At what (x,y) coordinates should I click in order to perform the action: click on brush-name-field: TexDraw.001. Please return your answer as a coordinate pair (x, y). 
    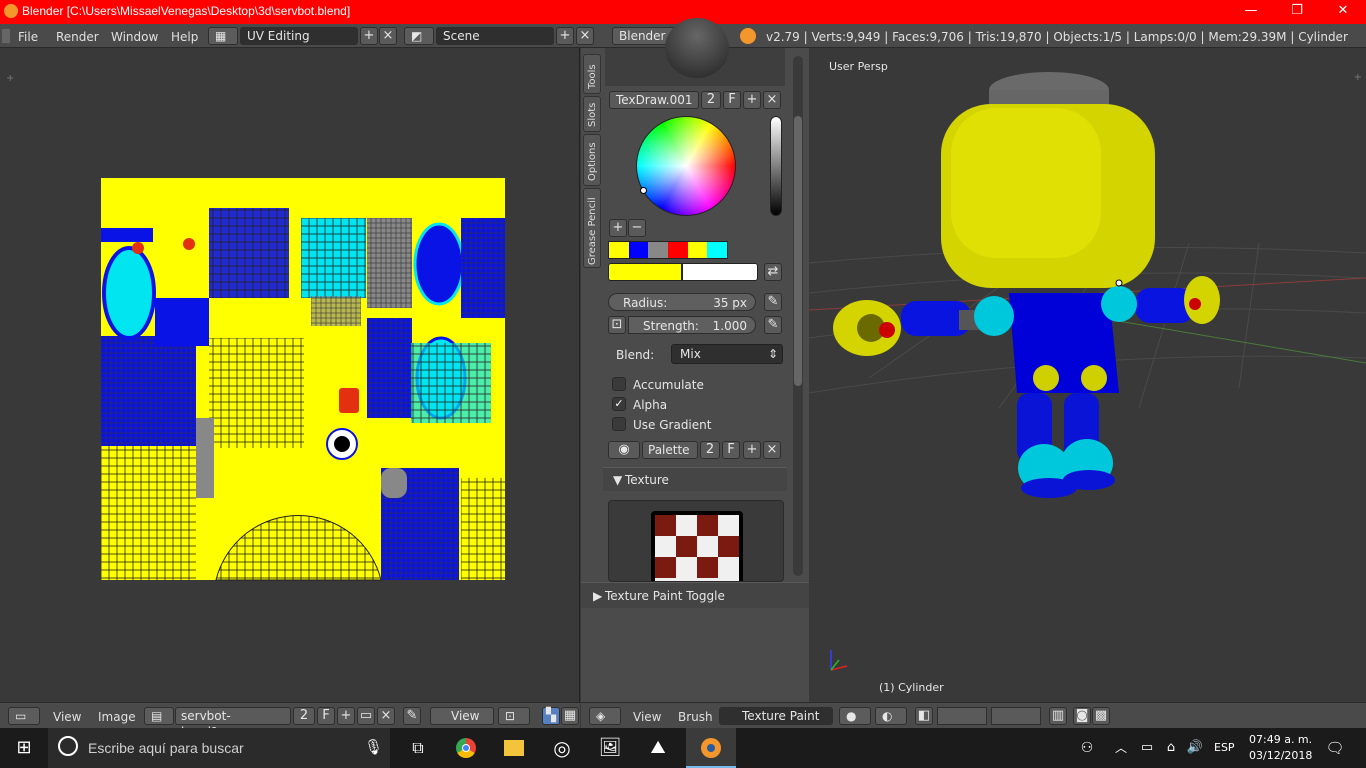
    Looking at the image, I should click on (654, 100).